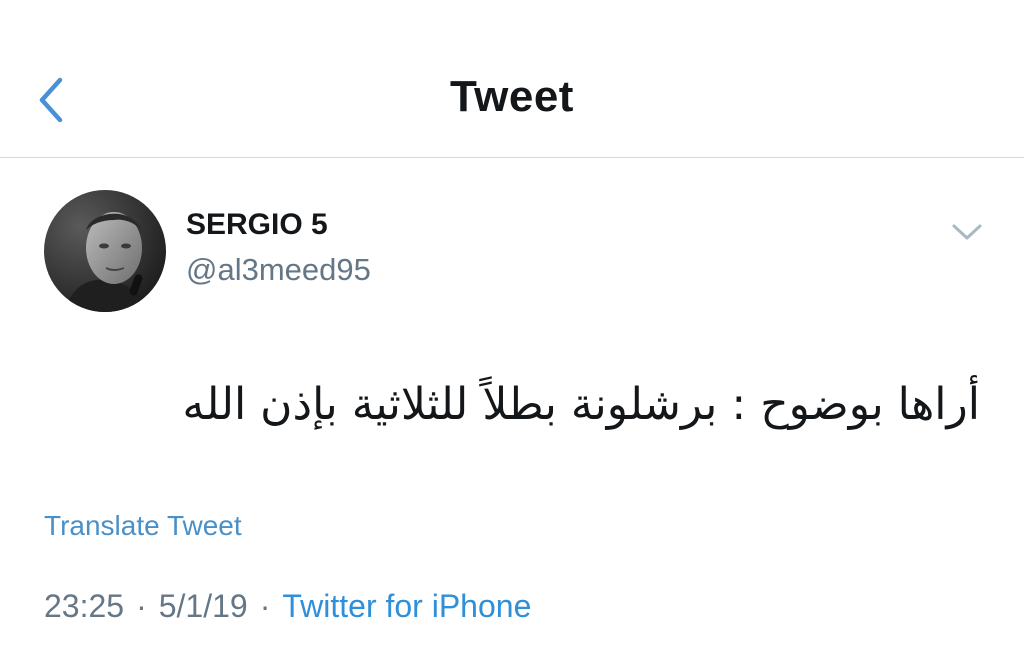 The image size is (1024, 664). I want to click on display-name: SERGIO 5, so click(257, 225).